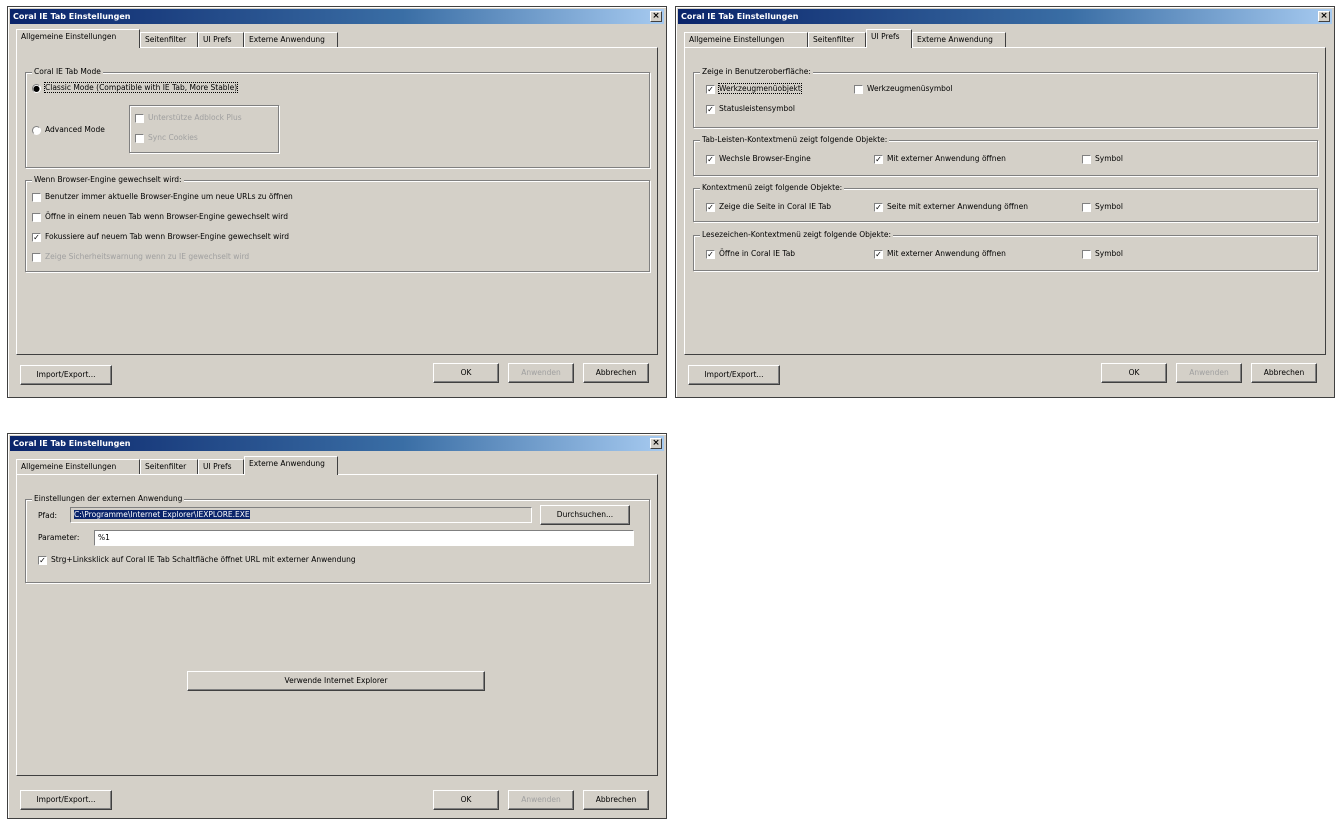  Describe the element at coordinates (36, 130) in the screenshot. I see `radio-icon` at that location.